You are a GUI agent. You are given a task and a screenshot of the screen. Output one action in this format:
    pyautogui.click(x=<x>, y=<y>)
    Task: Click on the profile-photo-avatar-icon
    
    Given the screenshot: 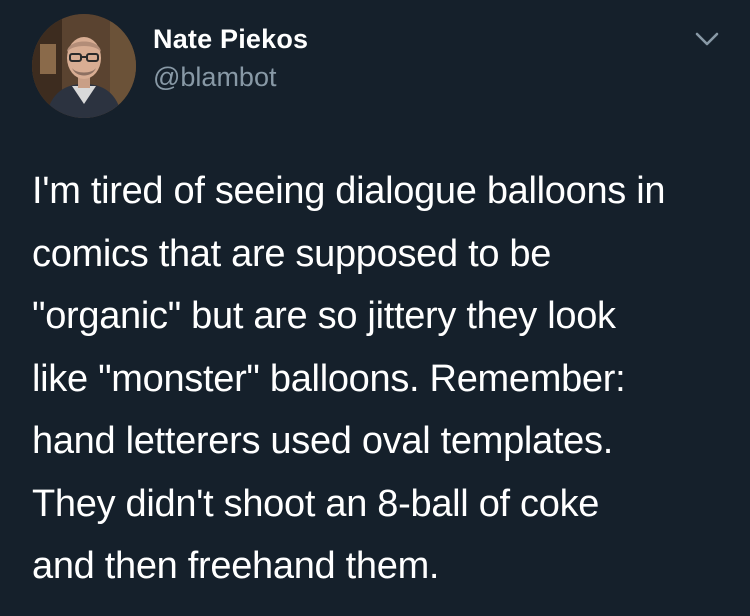 What is the action you would take?
    pyautogui.click(x=84, y=66)
    